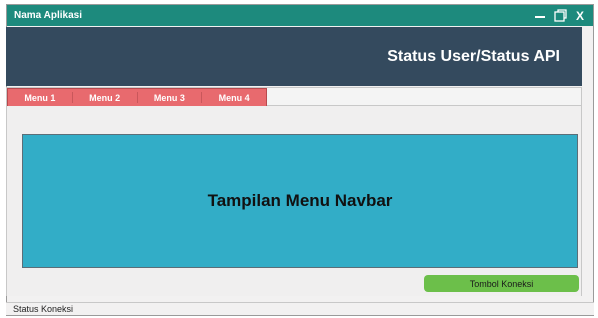 Image resolution: width=598 pixels, height=318 pixels. I want to click on title-bar: Nama Aplikasi X, so click(300, 15).